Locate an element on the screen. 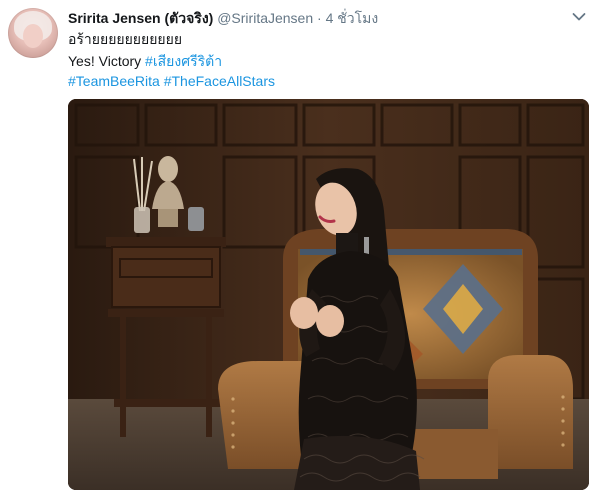  tweet-timestamp: 4 ชั่วโมง is located at coordinates (352, 18).